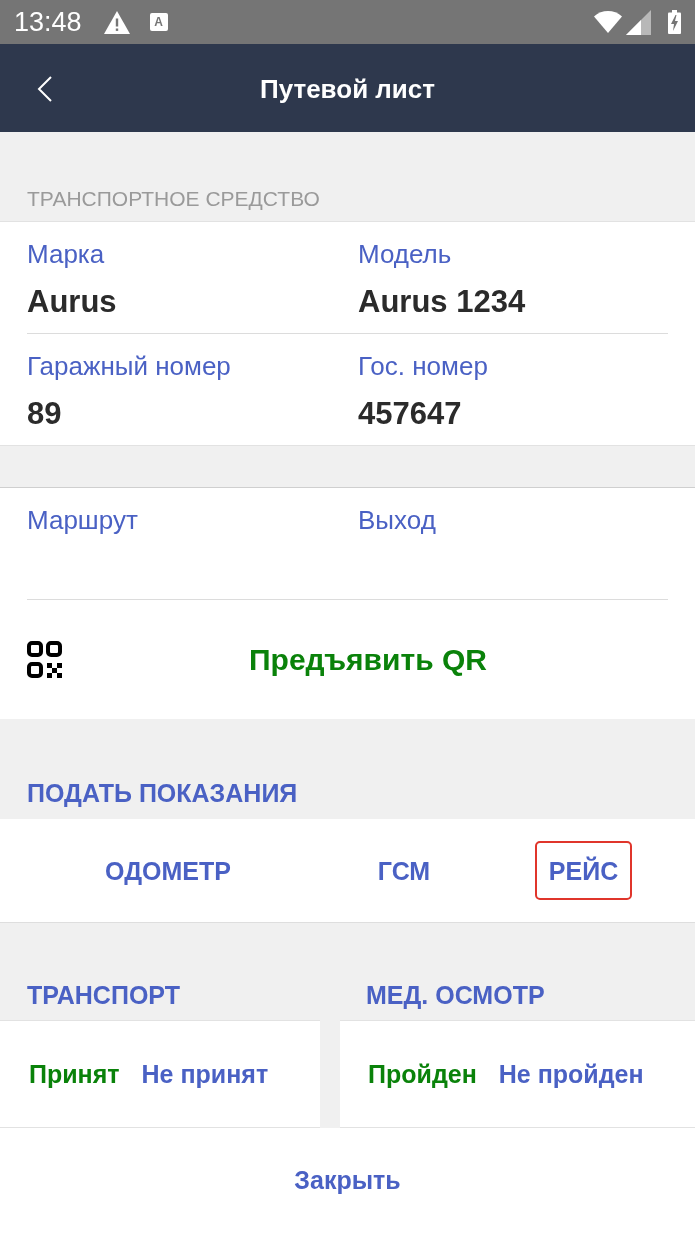 The height and width of the screenshot is (1234, 695). What do you see at coordinates (422, 1074) in the screenshot?
I see `status-option: Пройден` at bounding box center [422, 1074].